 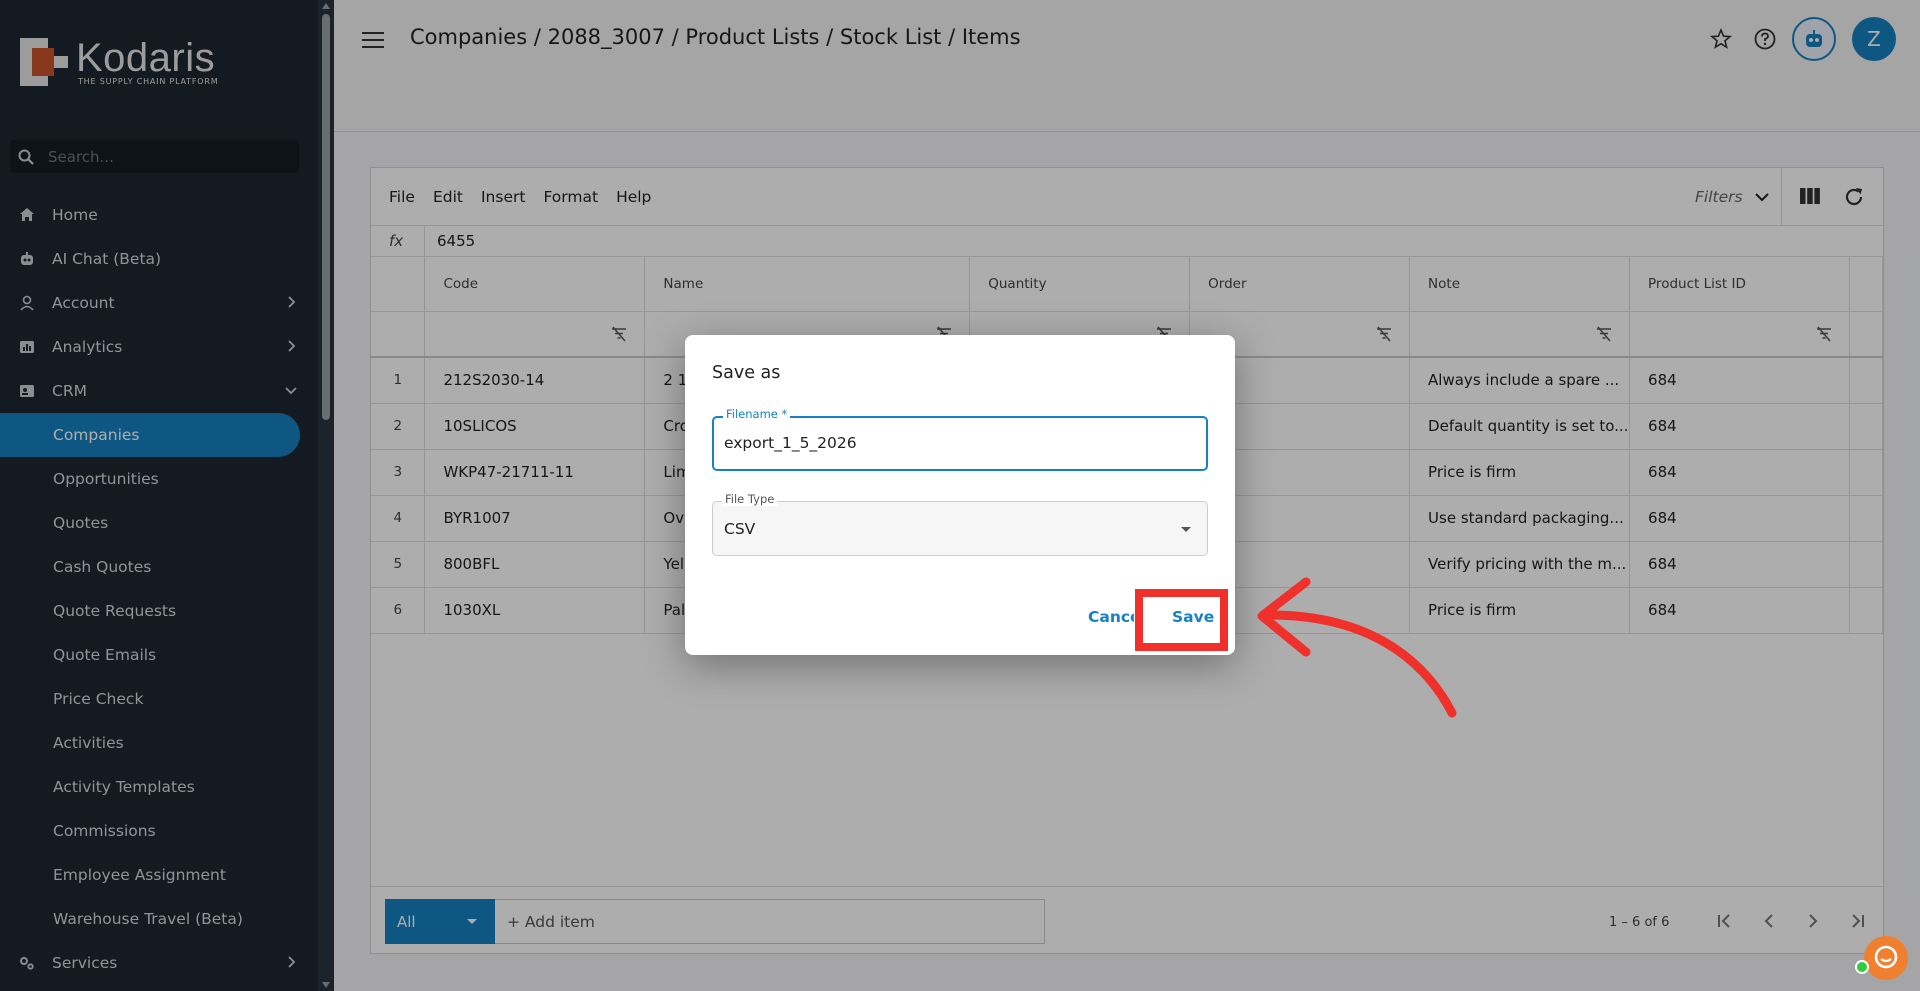 I want to click on filename-field: Filename *, so click(x=960, y=439).